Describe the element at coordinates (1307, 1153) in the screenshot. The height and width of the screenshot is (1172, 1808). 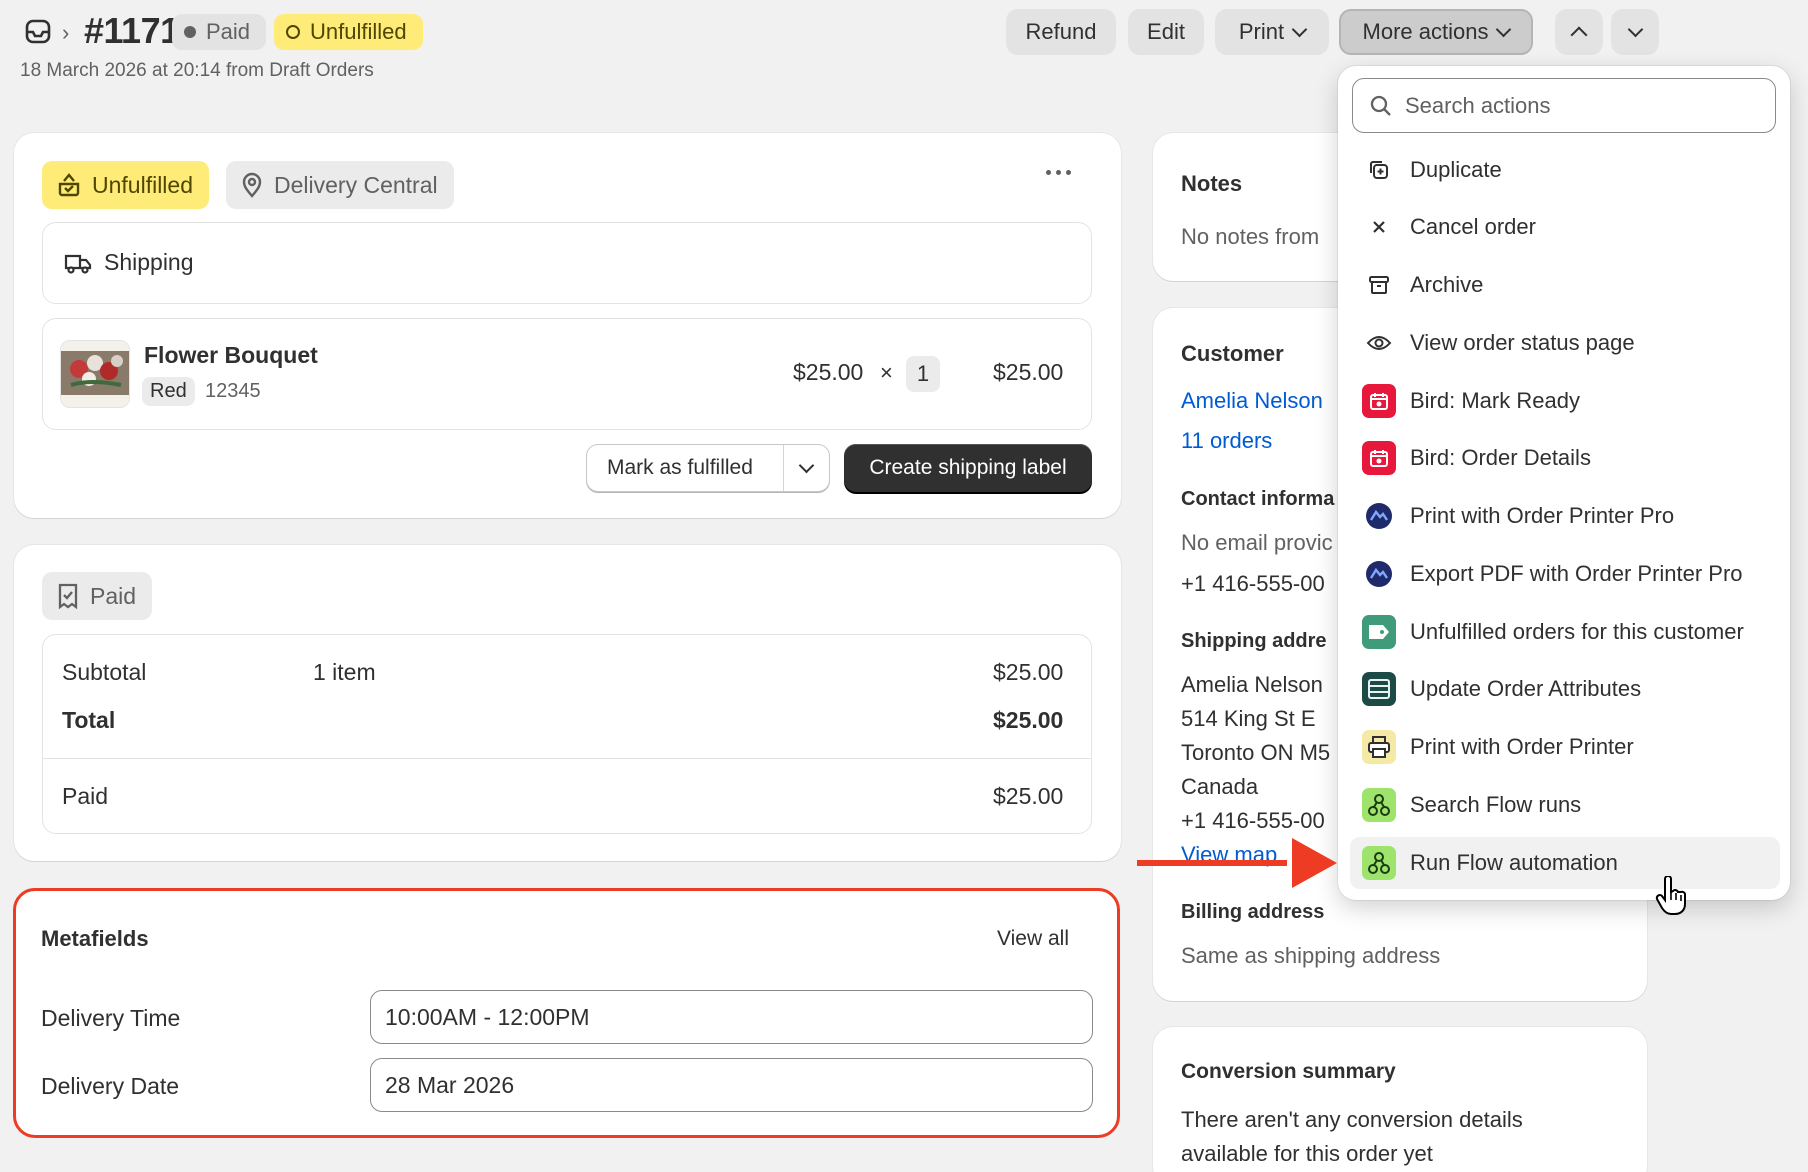
I see `conversion-text: available for this order yet` at that location.